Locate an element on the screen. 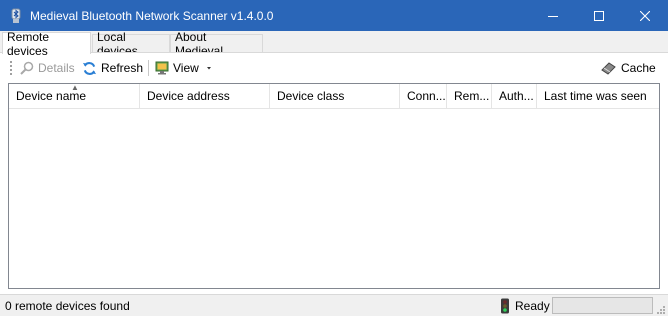 The height and width of the screenshot is (316, 668). maximize-button is located at coordinates (599, 15).